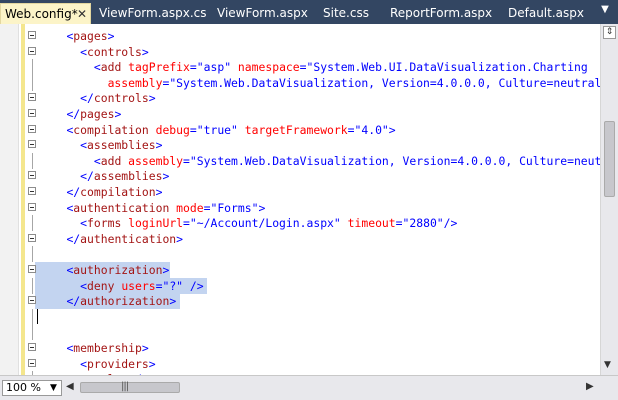 This screenshot has width=618, height=400. I want to click on scroll-left-arrow-icon: ◀, so click(70, 386).